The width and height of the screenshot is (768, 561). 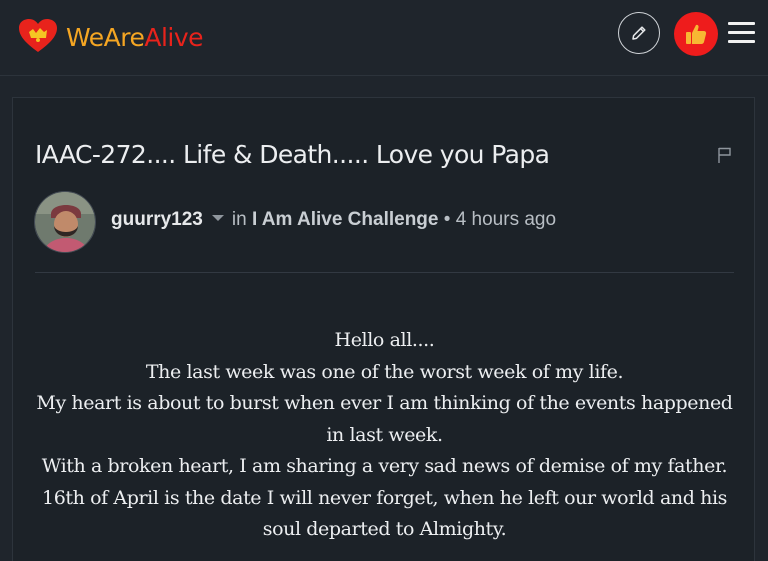 I want to click on hamburger-menu-icon, so click(x=742, y=33).